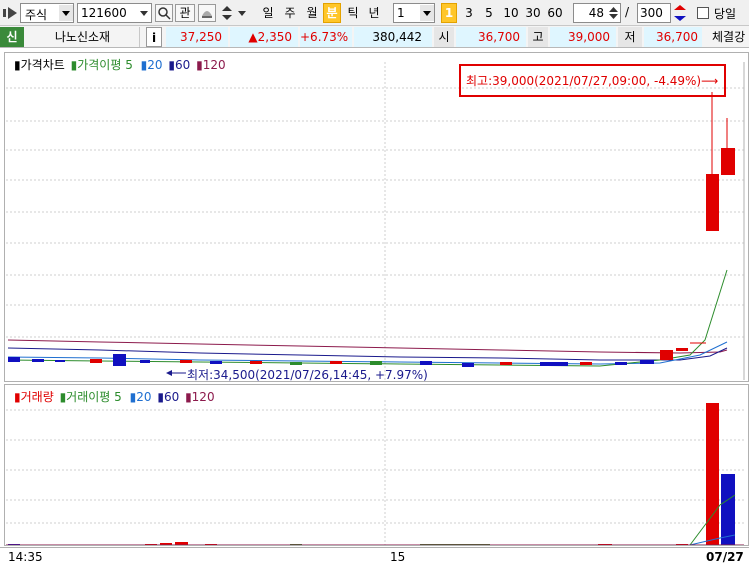 This screenshot has width=749, height=569. I want to click on legend-volume: 거래량, so click(37, 397).